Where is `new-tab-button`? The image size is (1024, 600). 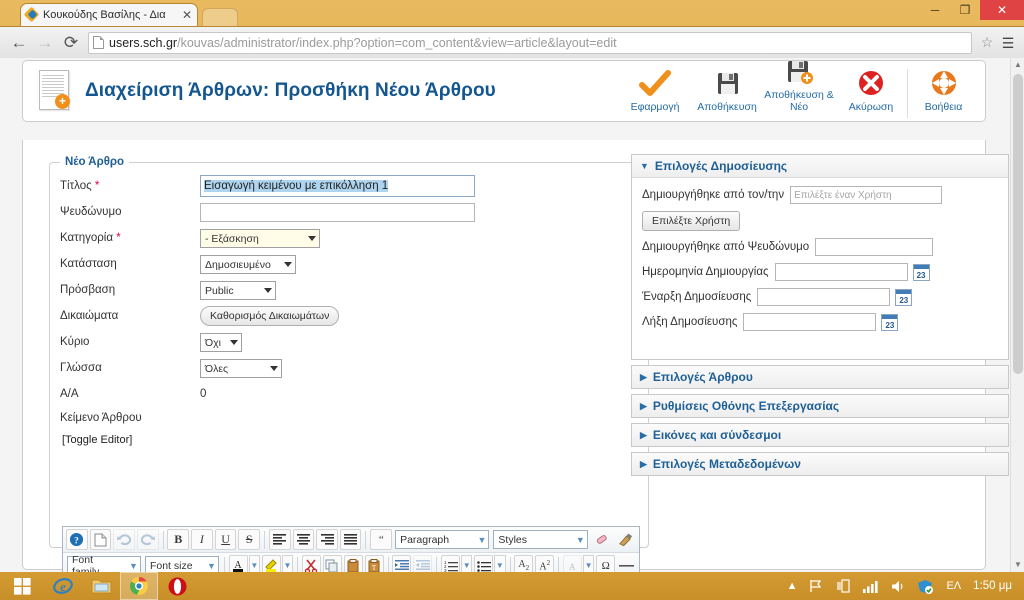
new-tab-button is located at coordinates (220, 17).